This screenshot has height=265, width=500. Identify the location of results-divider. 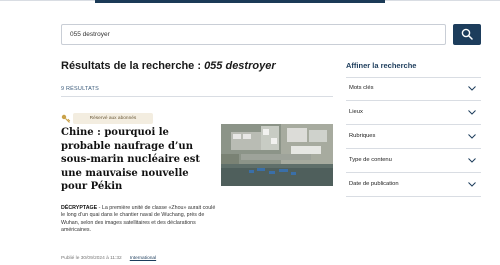
(197, 96).